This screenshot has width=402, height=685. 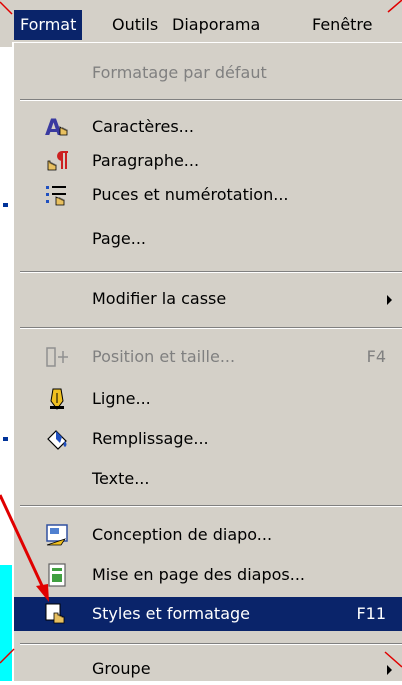 I want to click on annotation-arrow-shaft, so click(x=23, y=542).